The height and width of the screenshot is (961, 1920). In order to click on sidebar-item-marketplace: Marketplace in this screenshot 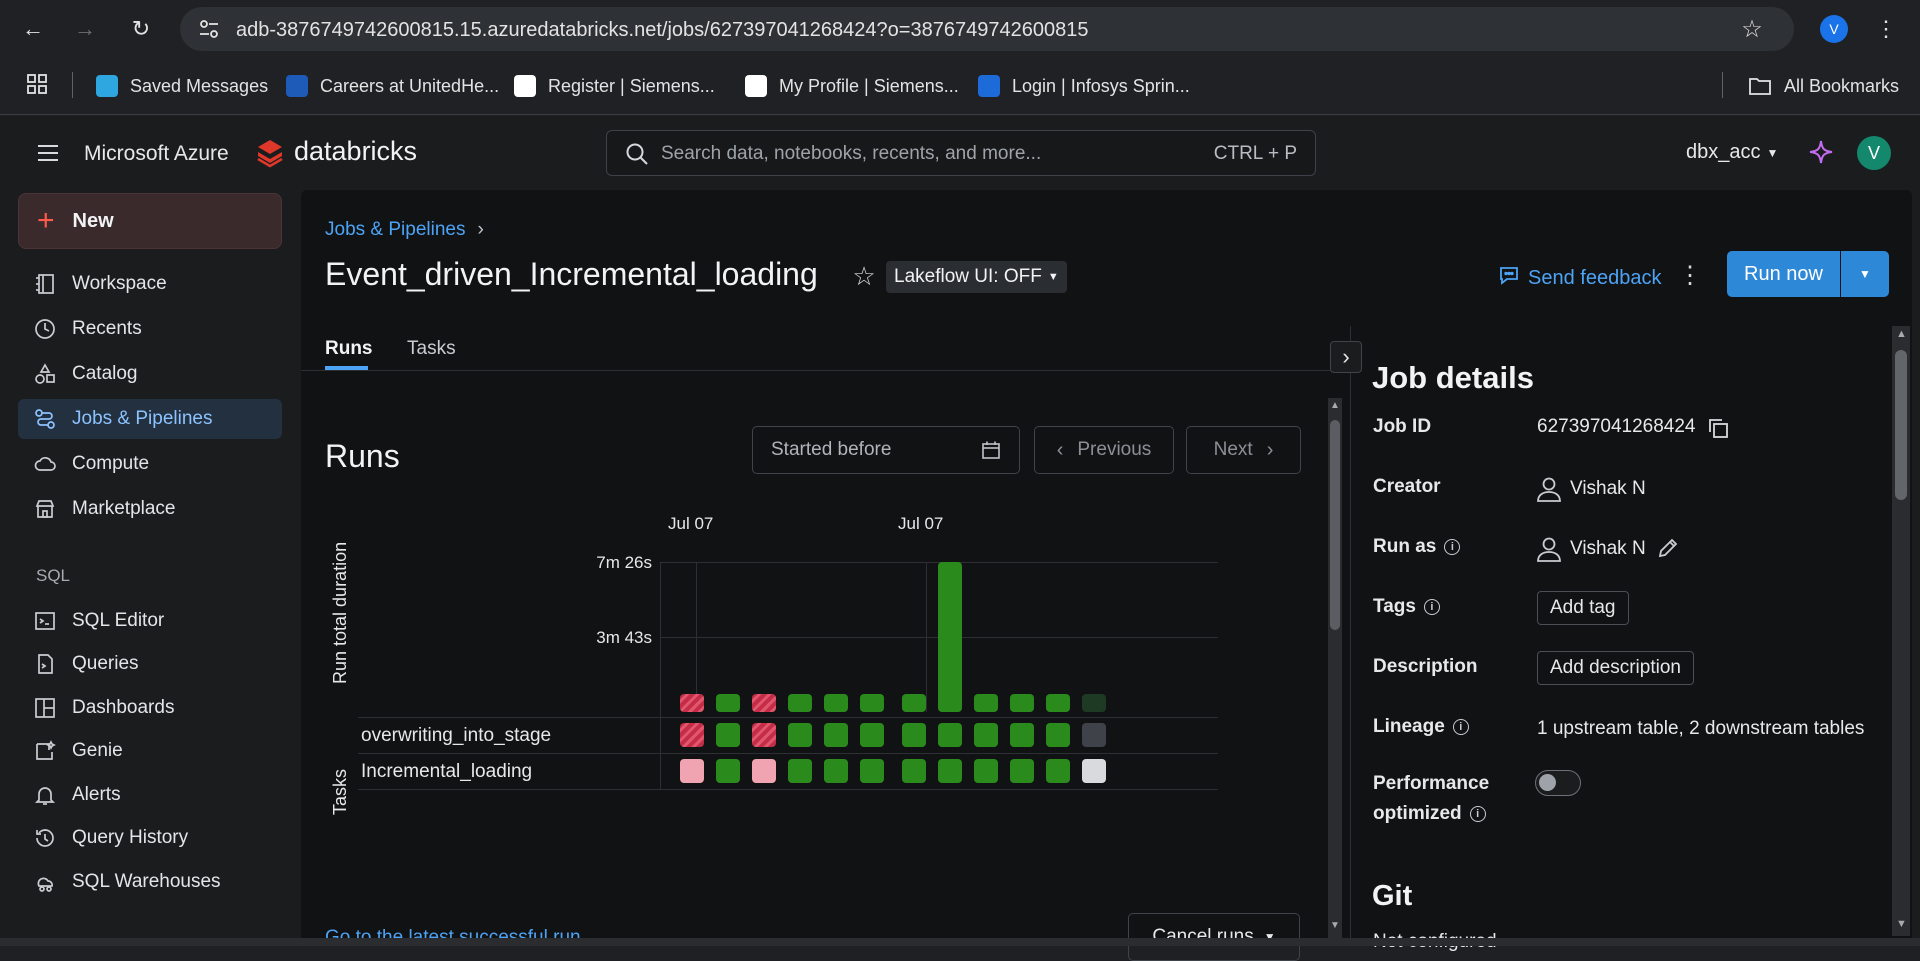, I will do `click(150, 509)`.